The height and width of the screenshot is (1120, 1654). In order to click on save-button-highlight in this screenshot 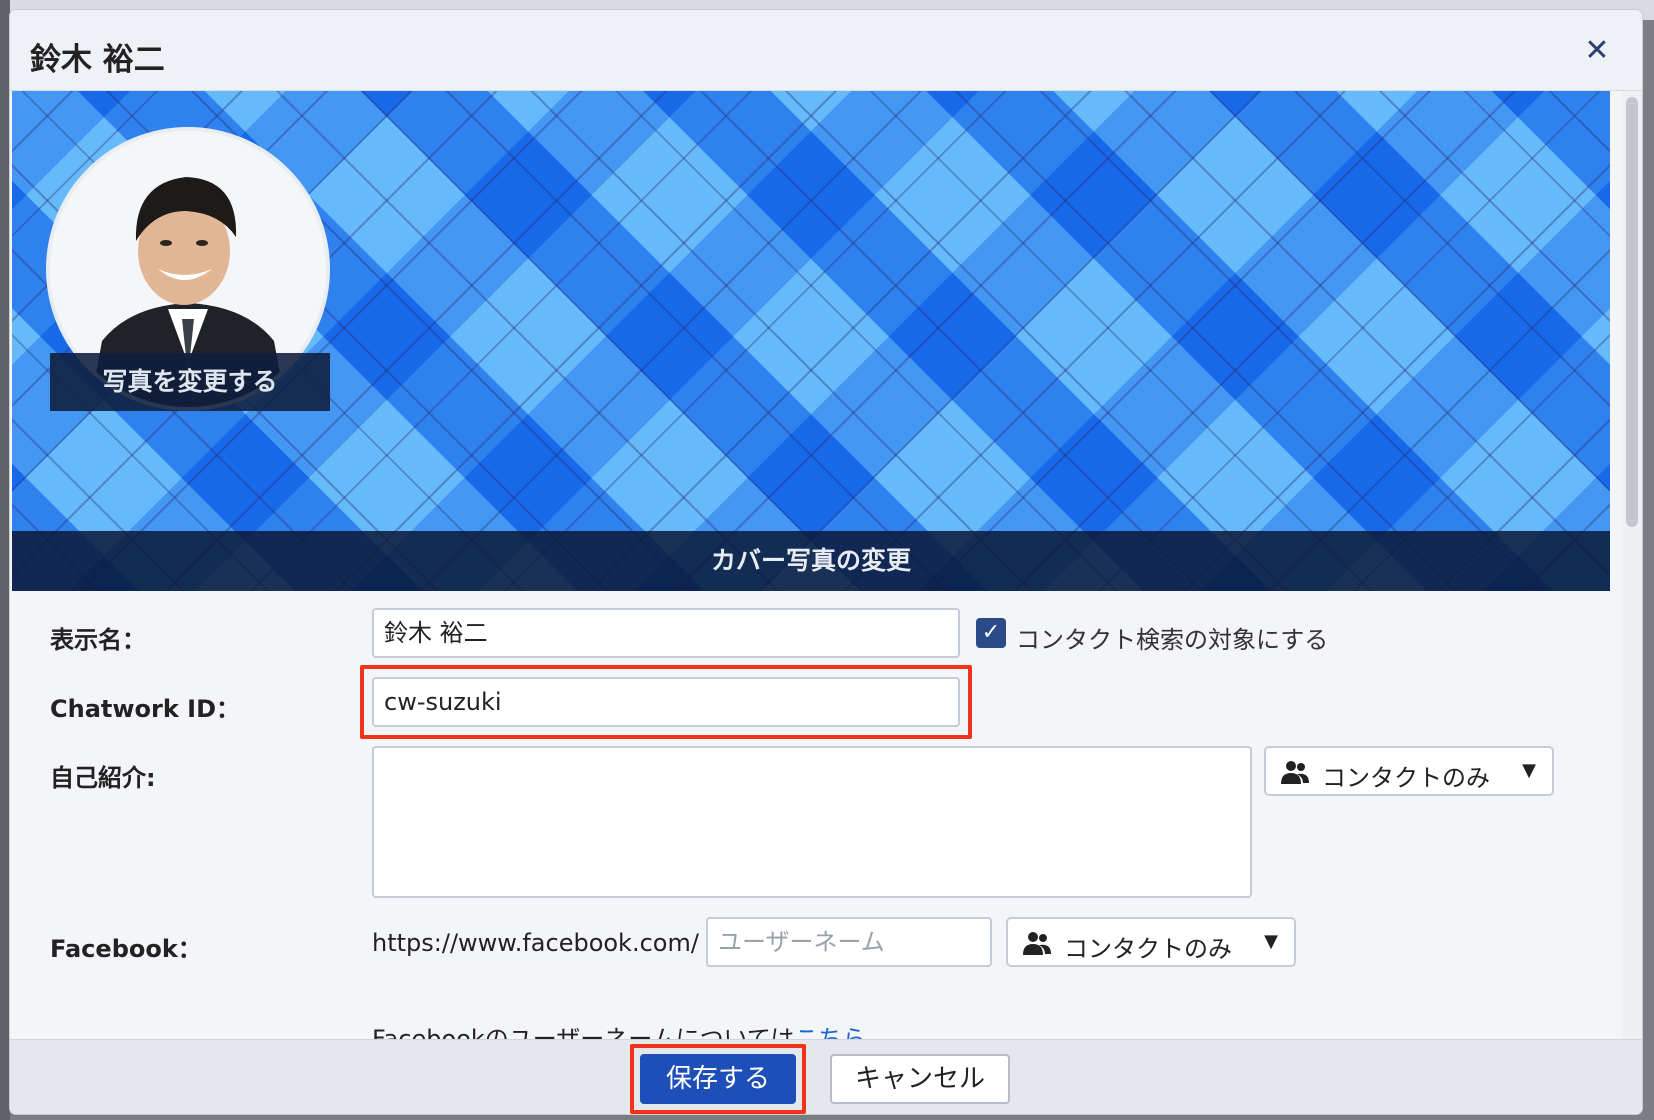, I will do `click(718, 1079)`.